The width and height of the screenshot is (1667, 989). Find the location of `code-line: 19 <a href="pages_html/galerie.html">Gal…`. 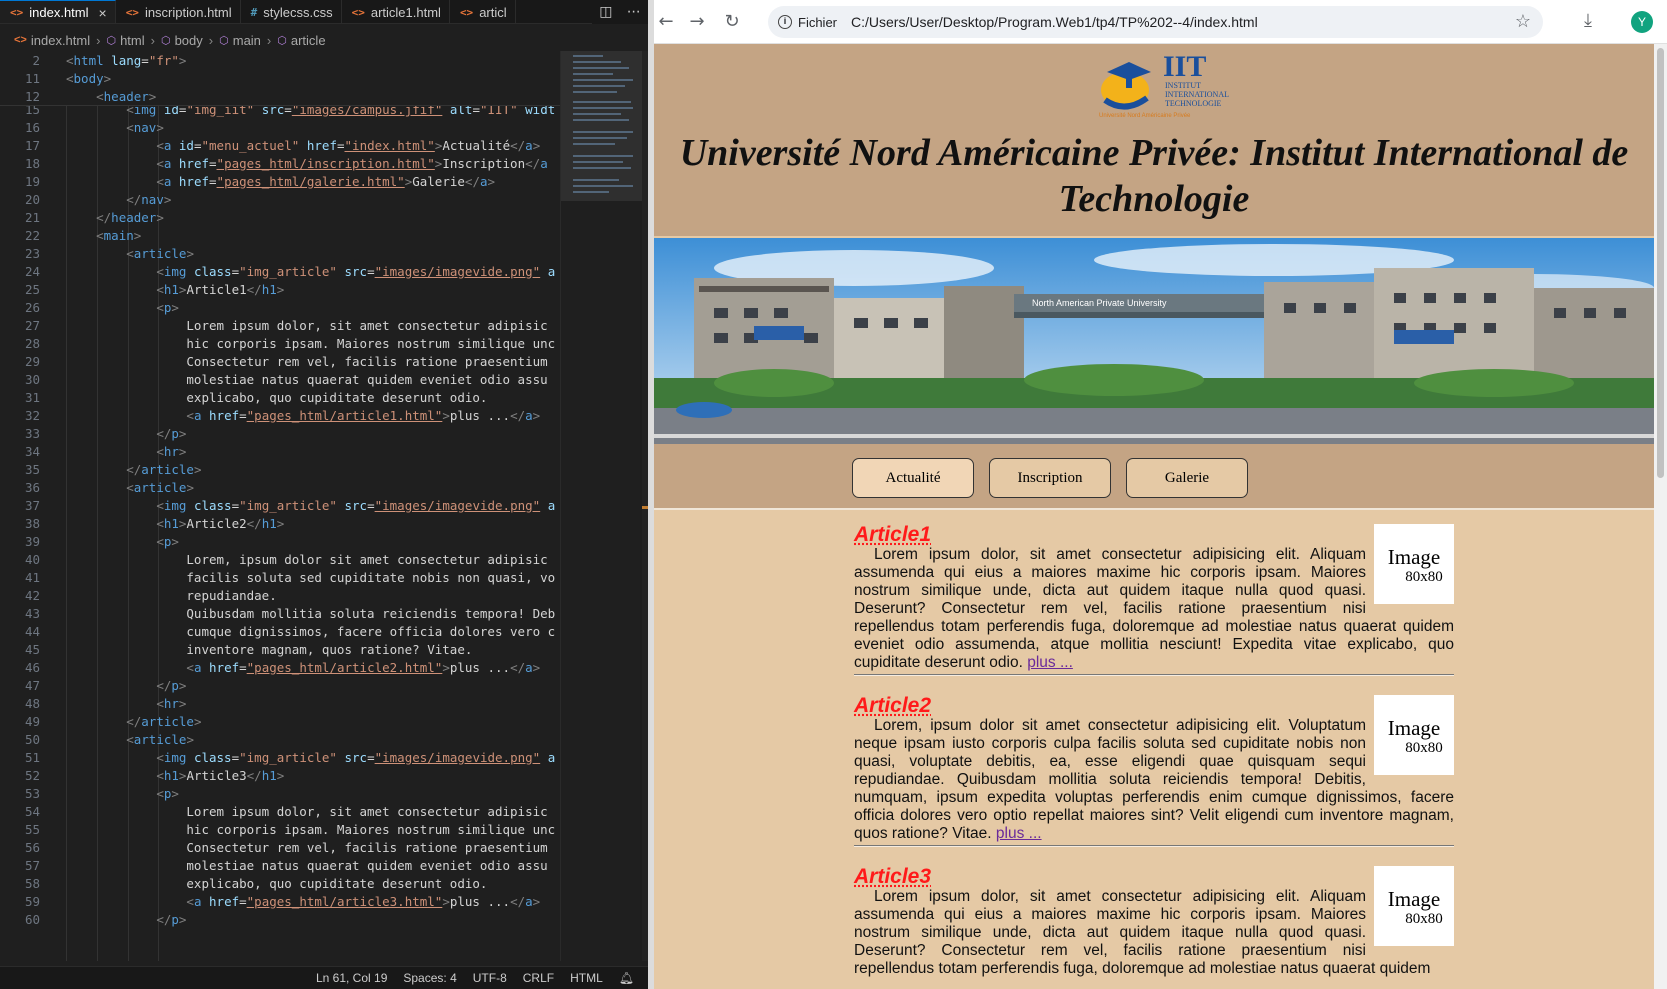

code-line: 19 <a href="pages_html/galerie.html">Gal… is located at coordinates (260, 181).